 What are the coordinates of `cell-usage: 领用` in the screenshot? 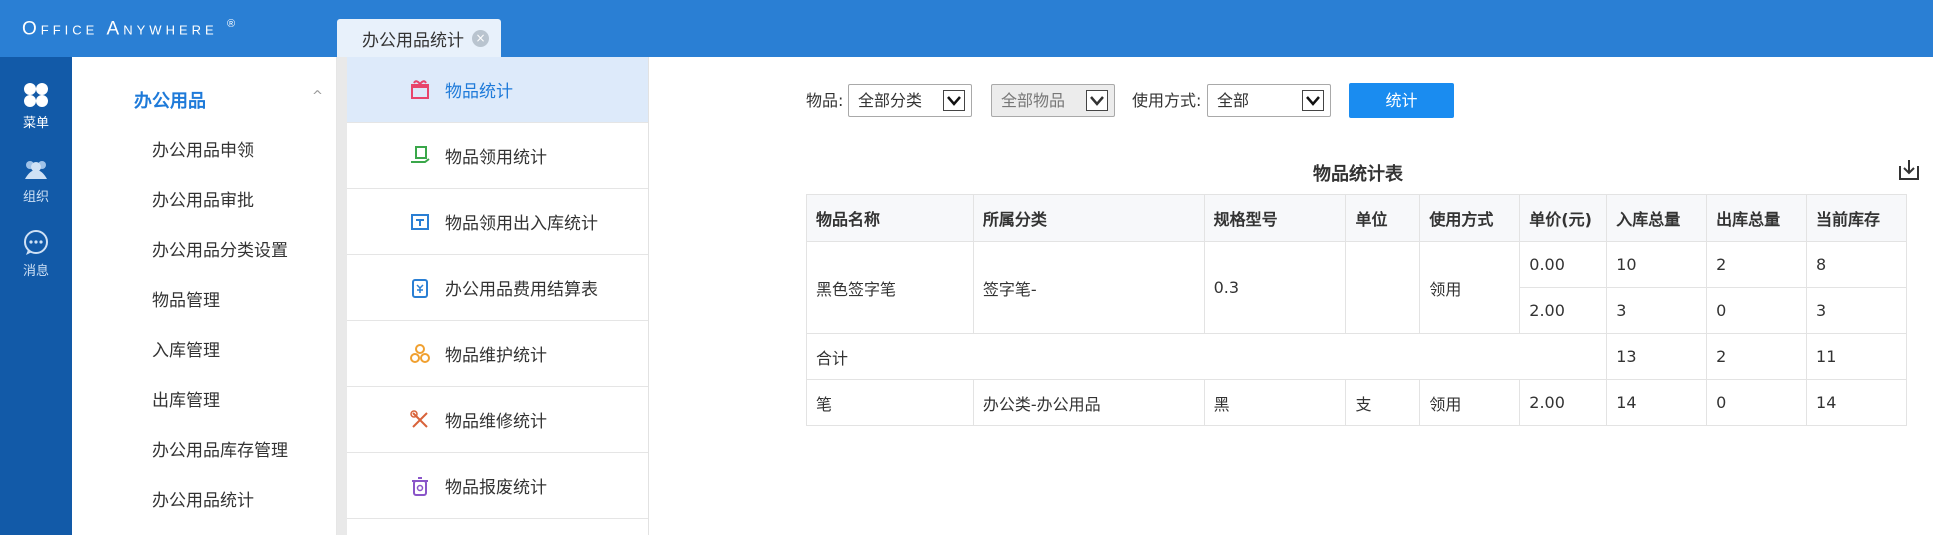 It's located at (1470, 402).